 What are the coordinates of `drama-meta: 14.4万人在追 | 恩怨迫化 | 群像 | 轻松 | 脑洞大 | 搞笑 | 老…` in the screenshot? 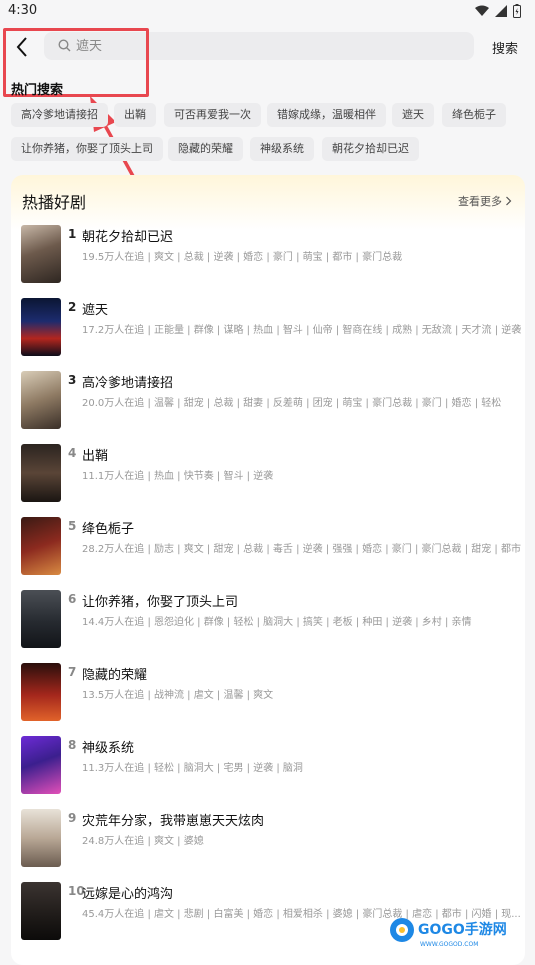 It's located at (277, 622).